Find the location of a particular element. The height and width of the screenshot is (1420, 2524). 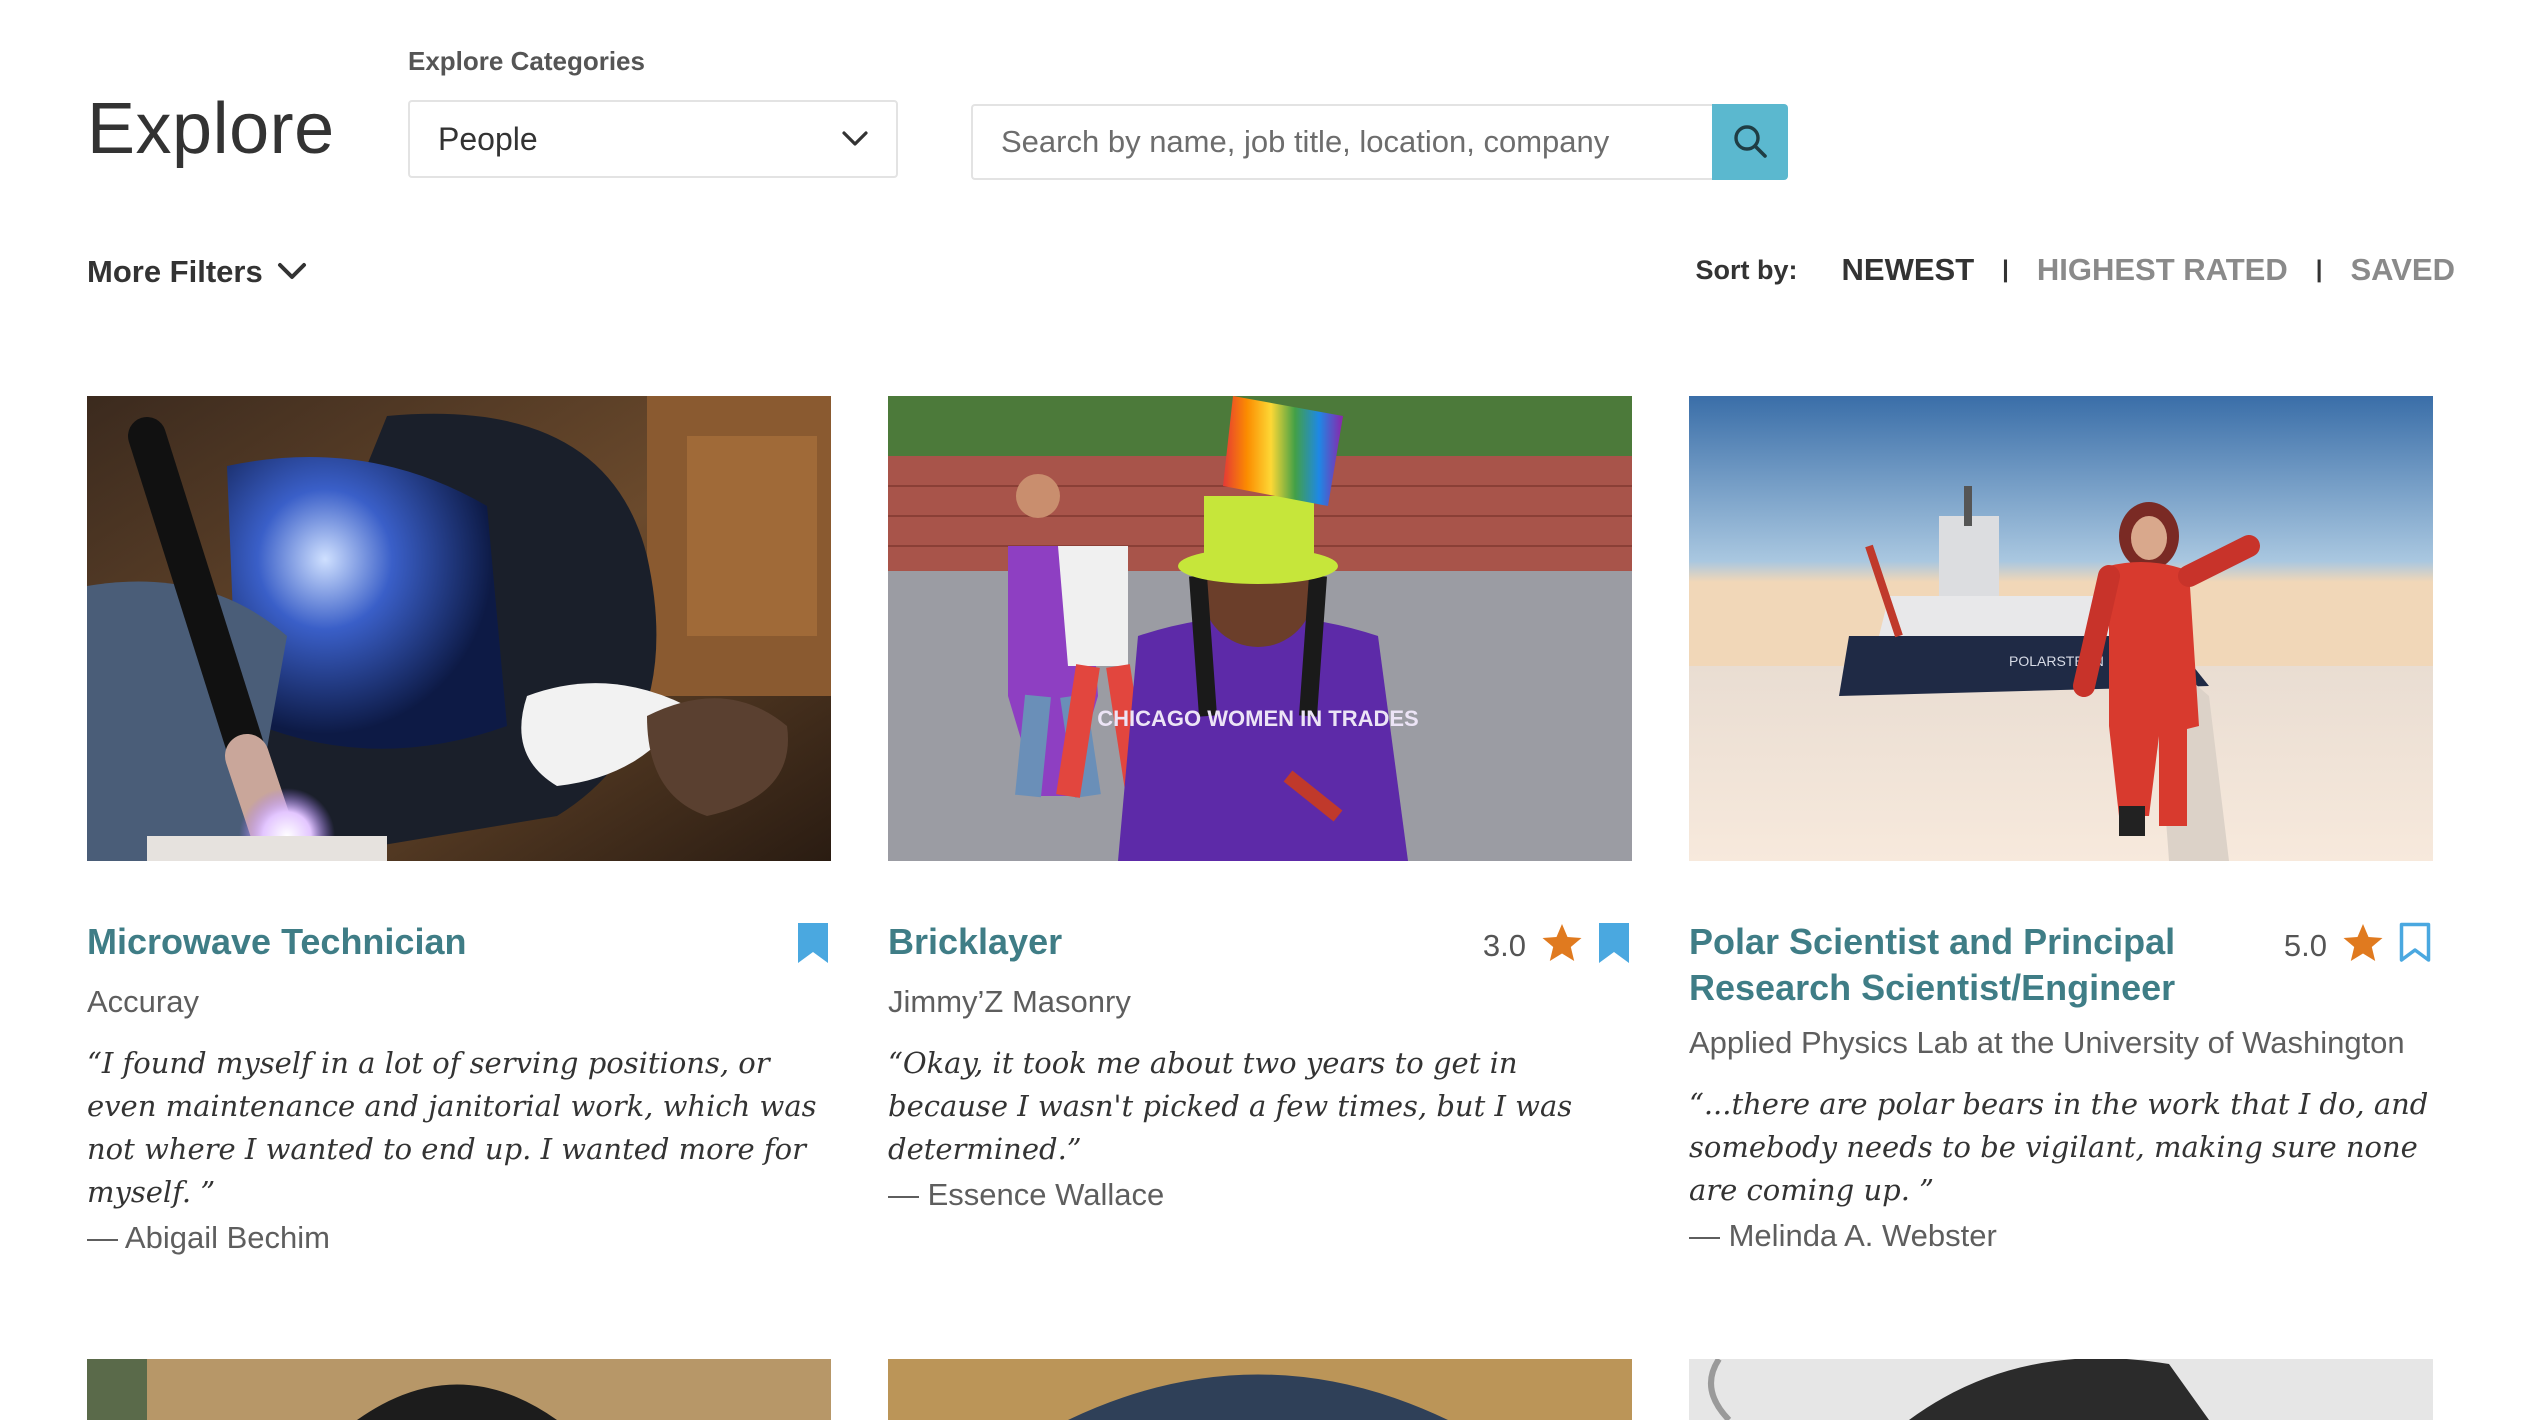

sort-option-saved: SAVED is located at coordinates (2402, 270).